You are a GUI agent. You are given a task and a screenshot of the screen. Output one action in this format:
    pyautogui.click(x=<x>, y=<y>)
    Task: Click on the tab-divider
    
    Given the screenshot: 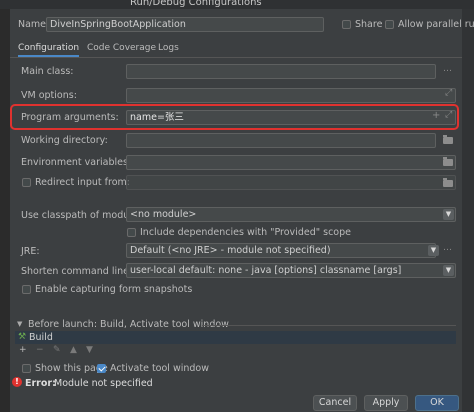 What is the action you would take?
    pyautogui.click(x=236, y=57)
    